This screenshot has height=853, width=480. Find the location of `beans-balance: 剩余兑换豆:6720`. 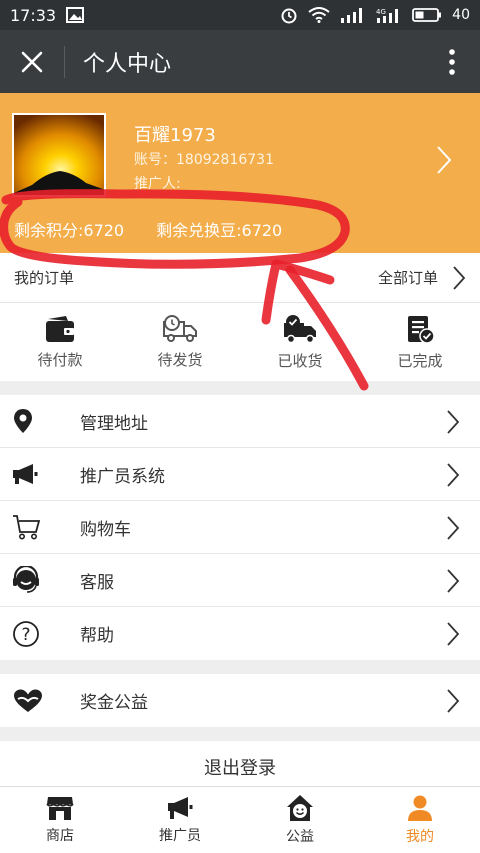

beans-balance: 剩余兑换豆:6720 is located at coordinates (219, 230).